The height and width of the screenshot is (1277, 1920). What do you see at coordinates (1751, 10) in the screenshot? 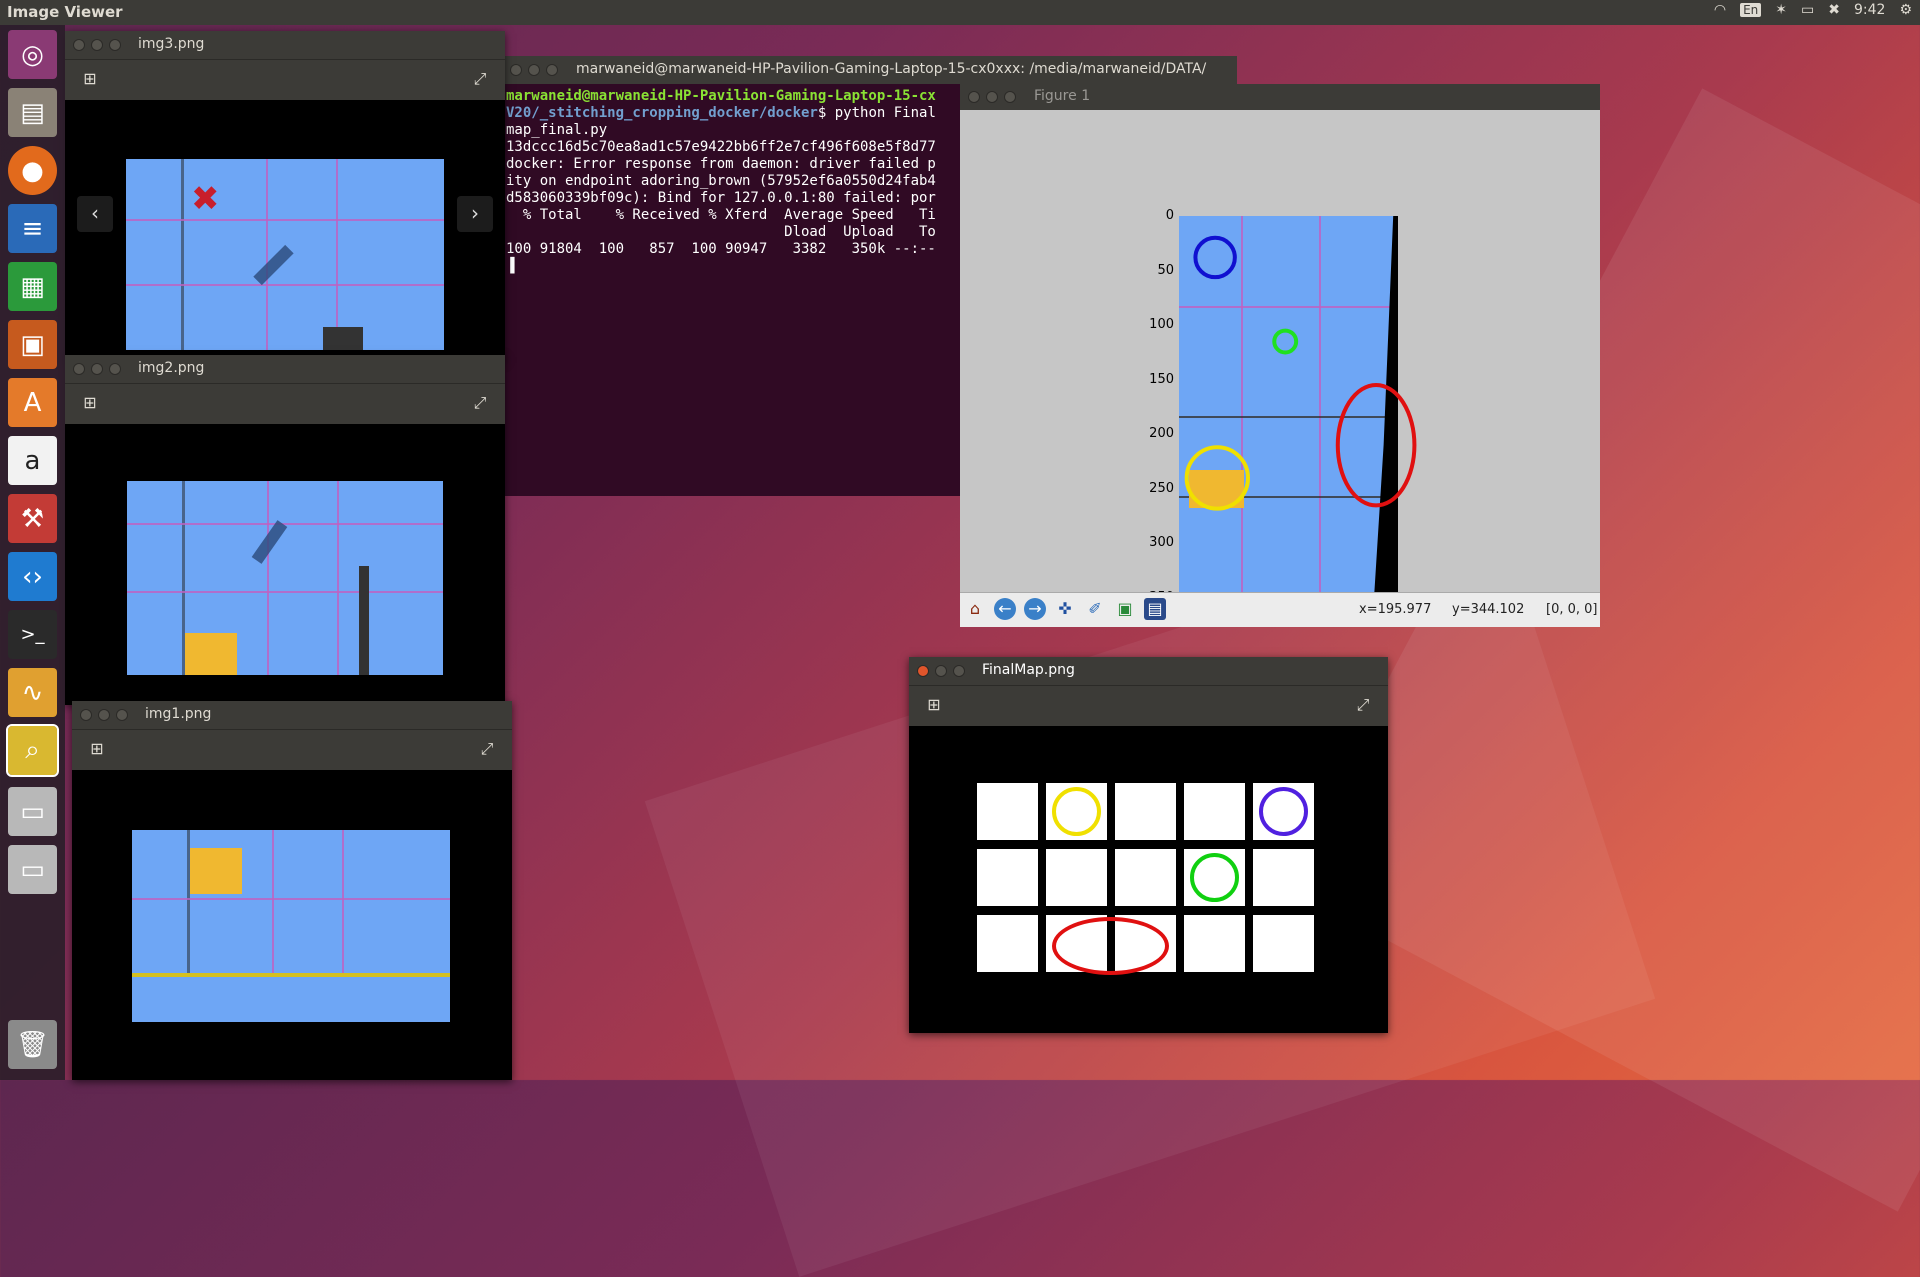
I see `keyboard-layout-indicator: En` at bounding box center [1751, 10].